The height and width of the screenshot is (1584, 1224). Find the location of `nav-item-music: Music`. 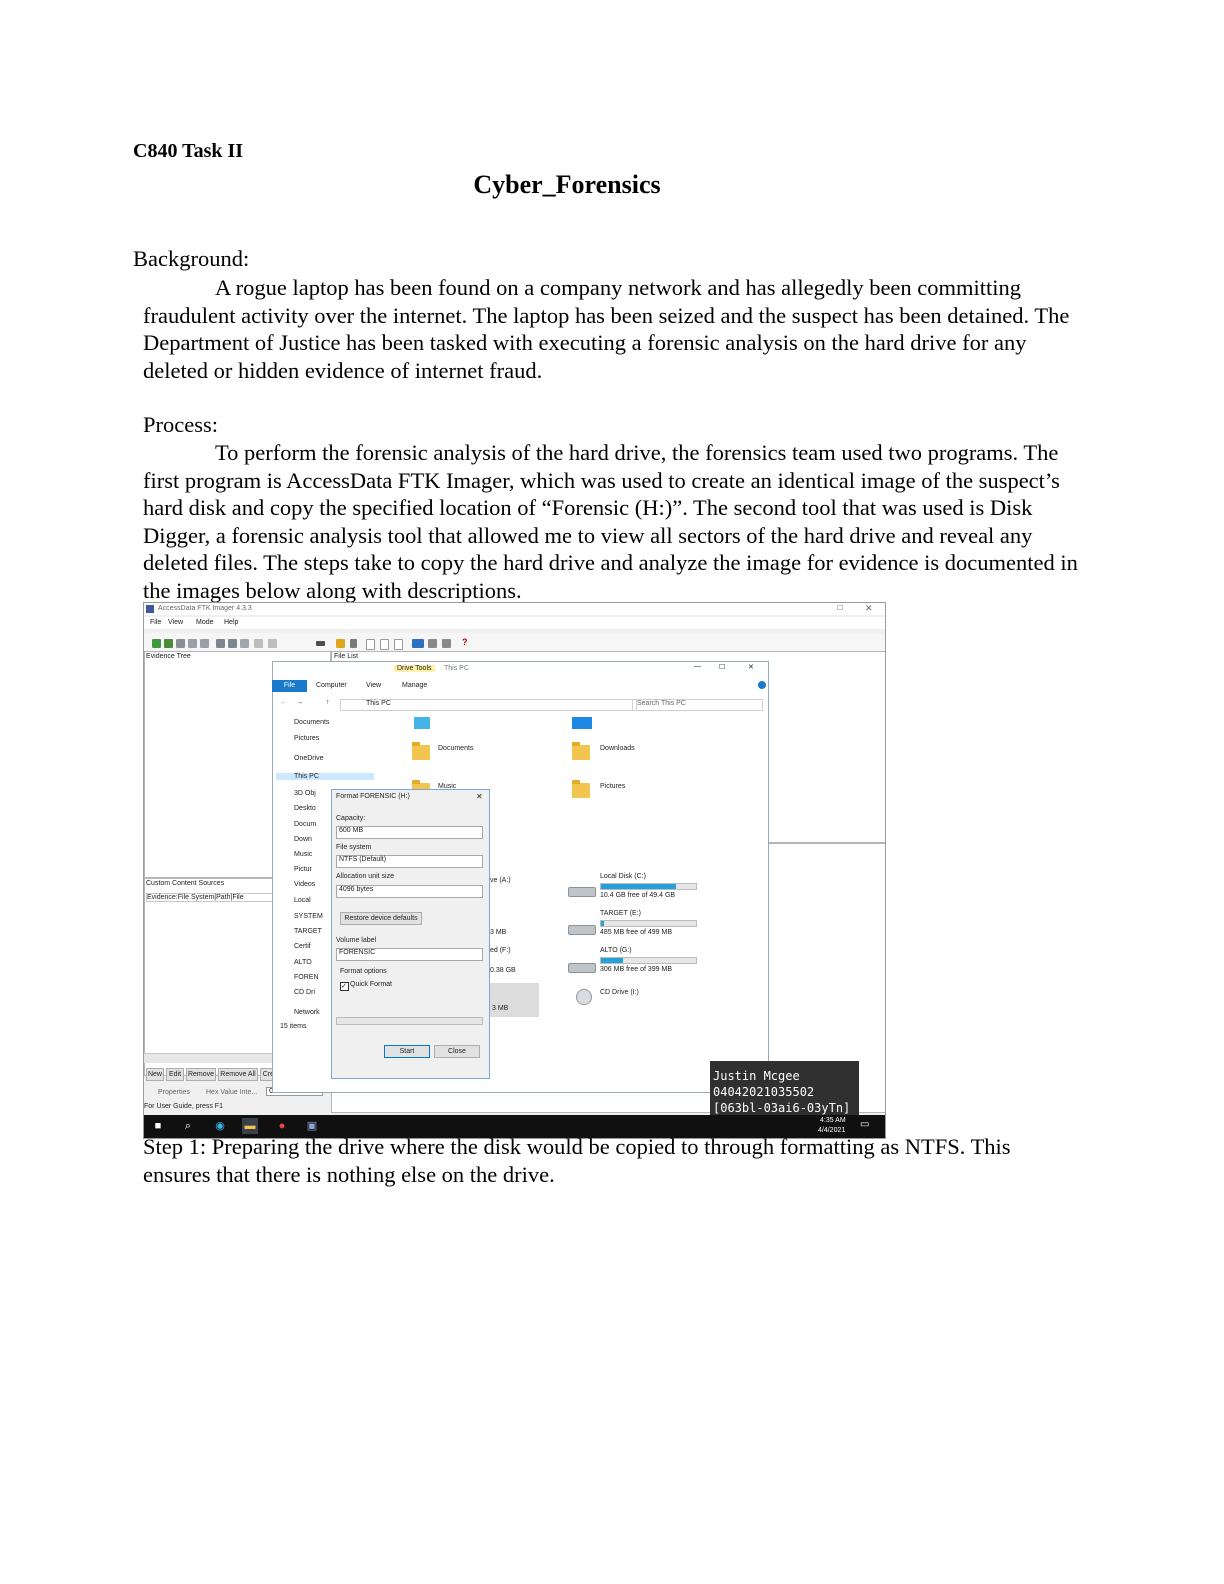

nav-item-music: Music is located at coordinates (303, 854).